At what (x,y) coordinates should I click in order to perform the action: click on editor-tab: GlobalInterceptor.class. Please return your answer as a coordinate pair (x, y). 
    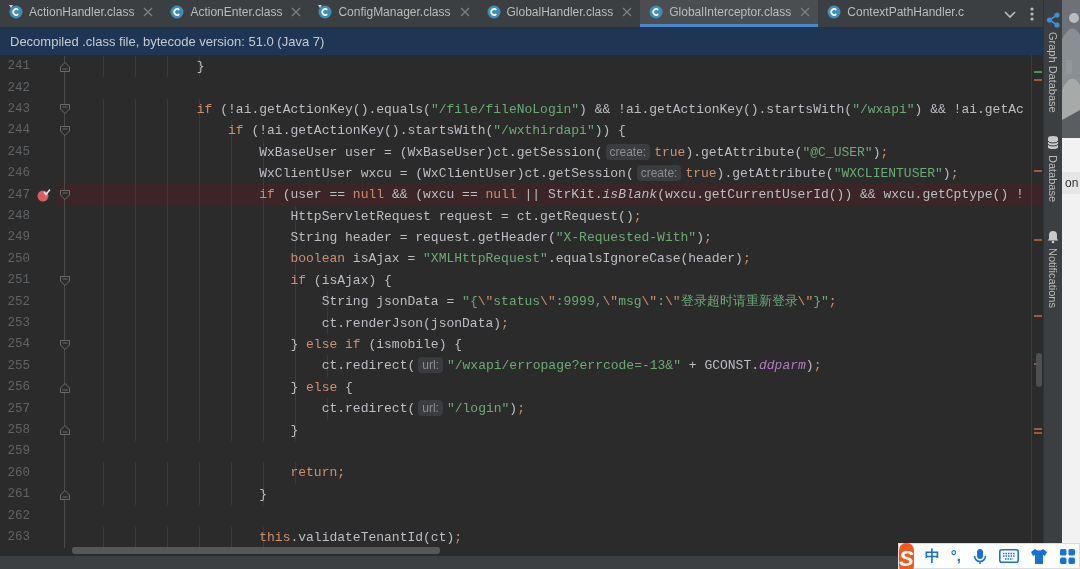
    Looking at the image, I should click on (729, 13).